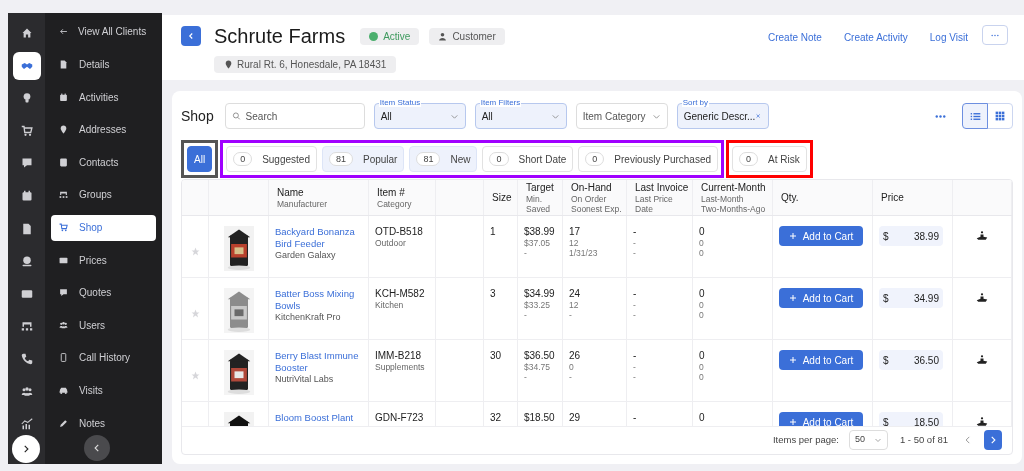 The image size is (1024, 471). What do you see at coordinates (911, 298) in the screenshot?
I see `price-field: $ 34.99` at bounding box center [911, 298].